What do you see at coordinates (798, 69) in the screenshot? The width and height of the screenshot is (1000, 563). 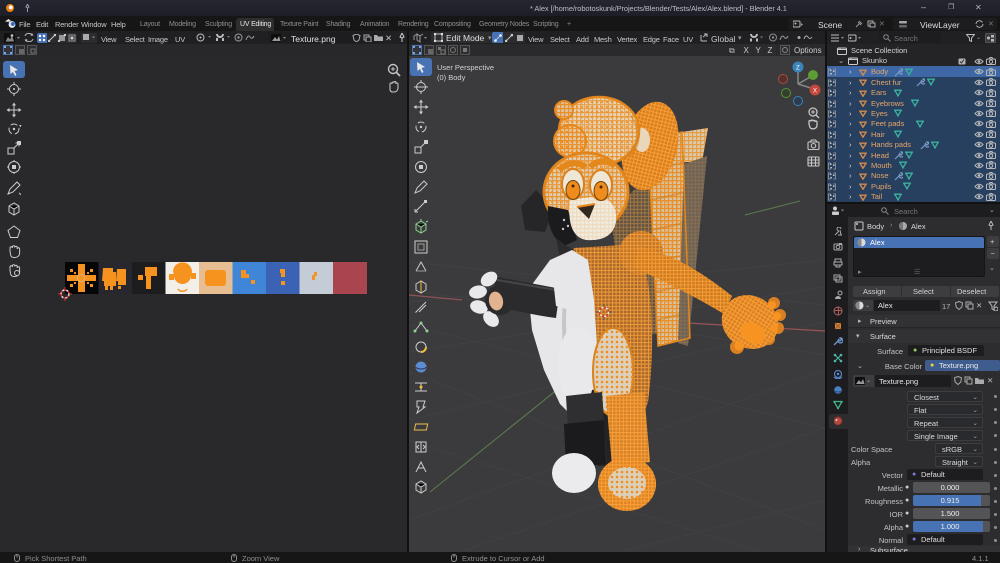 I see `svg-text: Z` at bounding box center [798, 69].